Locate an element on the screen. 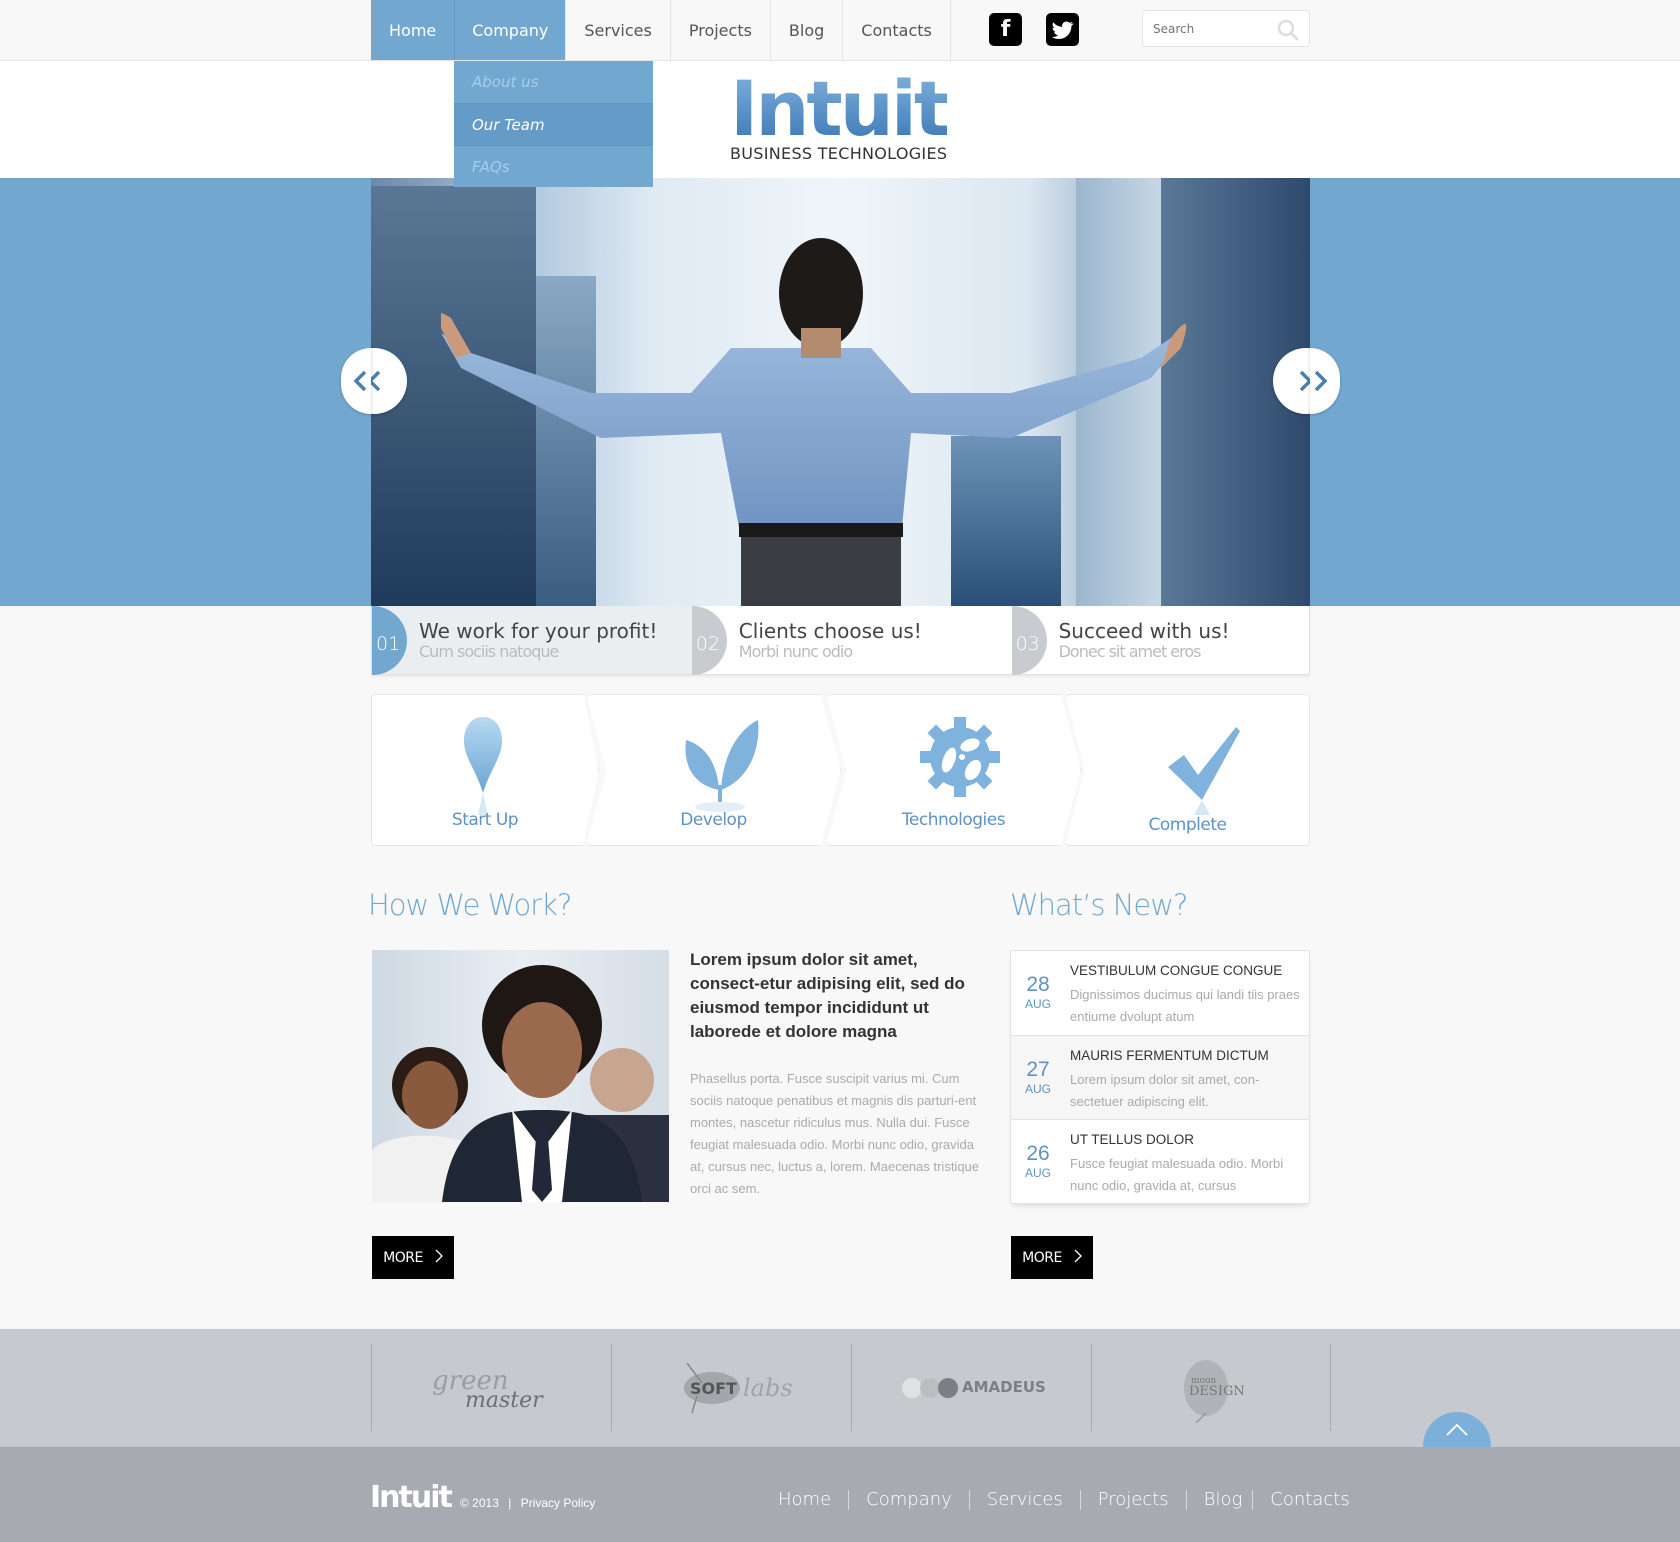 This screenshot has height=1542, width=1680. news-day: 28 is located at coordinates (1038, 984).